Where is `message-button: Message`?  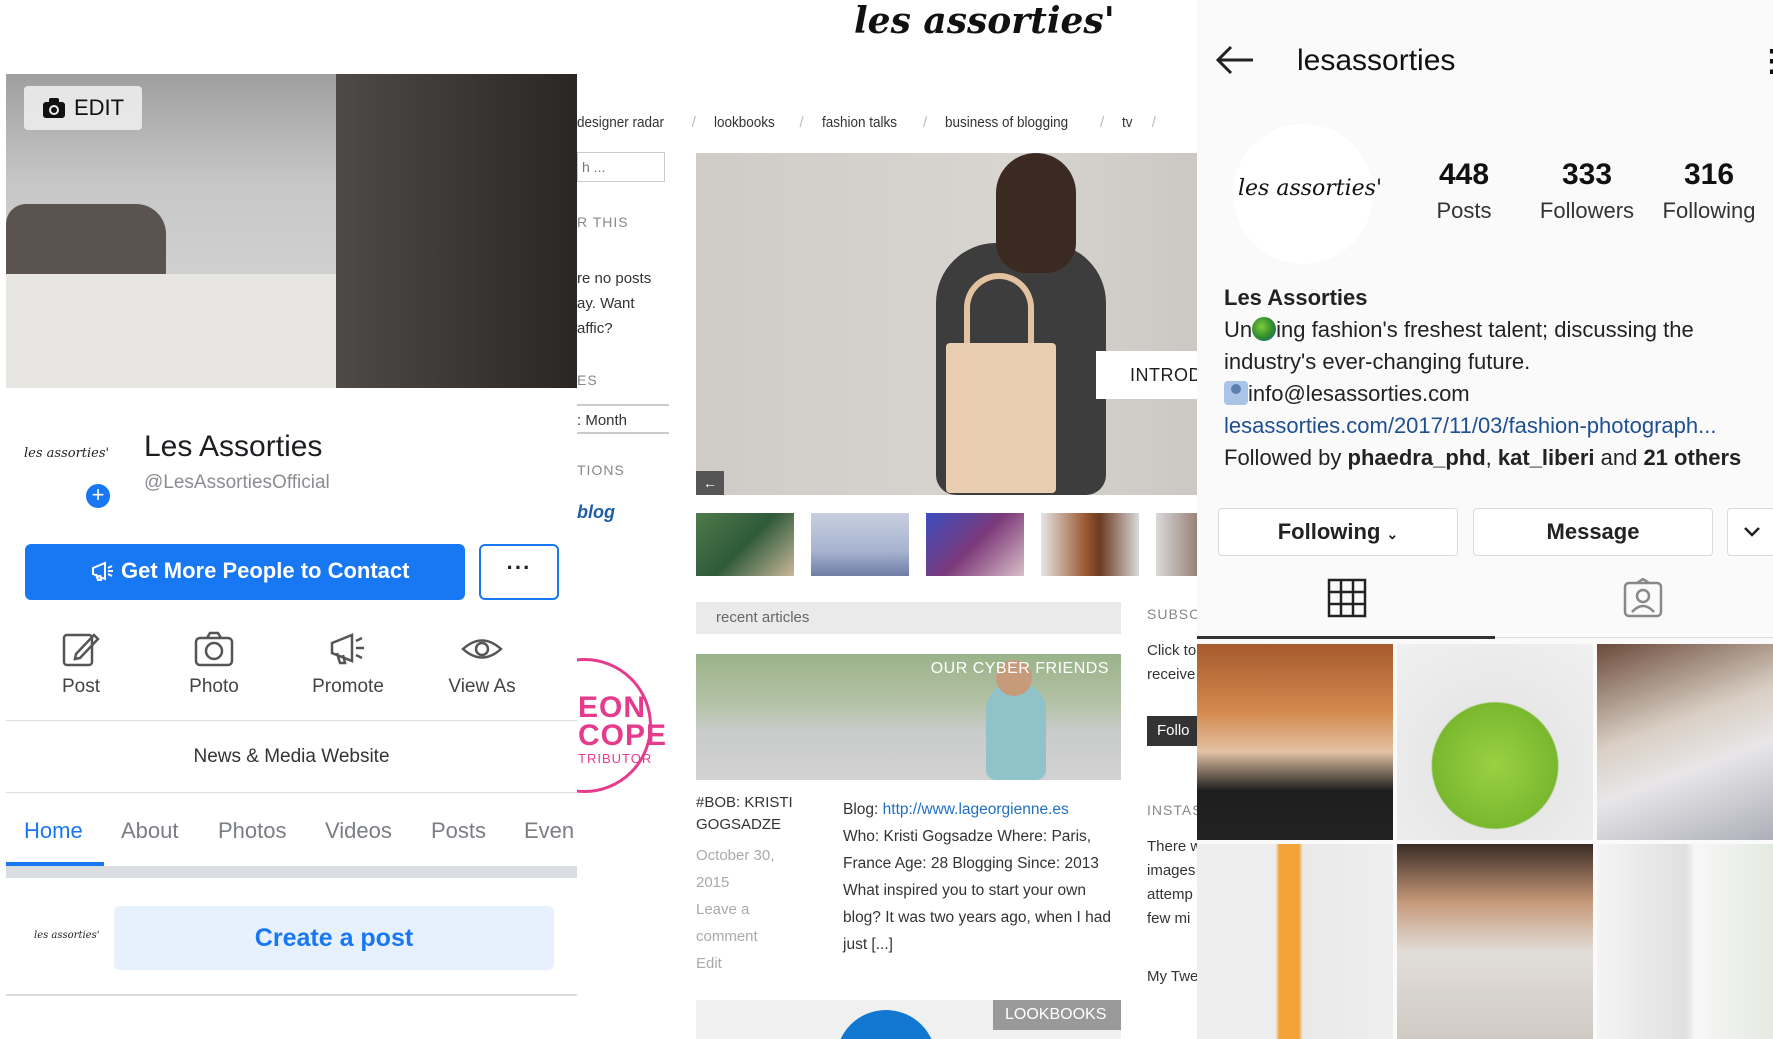 message-button: Message is located at coordinates (1593, 532).